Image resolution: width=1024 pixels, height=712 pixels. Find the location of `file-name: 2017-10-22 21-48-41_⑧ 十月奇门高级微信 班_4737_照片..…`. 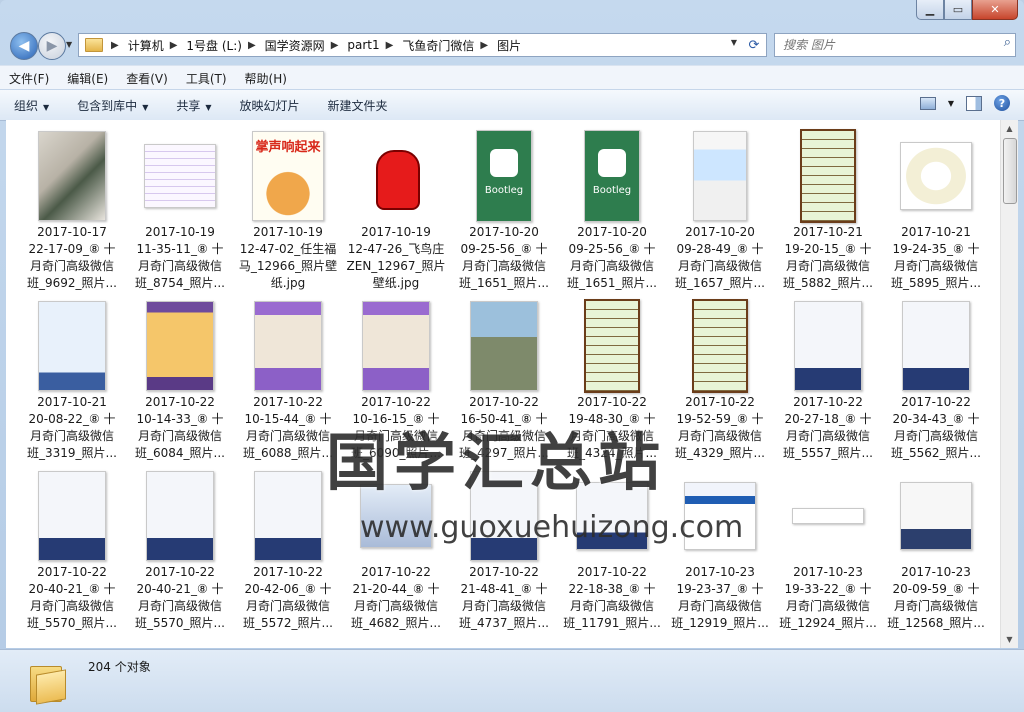

file-name: 2017-10-22 21-48-41_⑧ 十月奇门高级微信 班_4737_照片..… is located at coordinates (504, 598).